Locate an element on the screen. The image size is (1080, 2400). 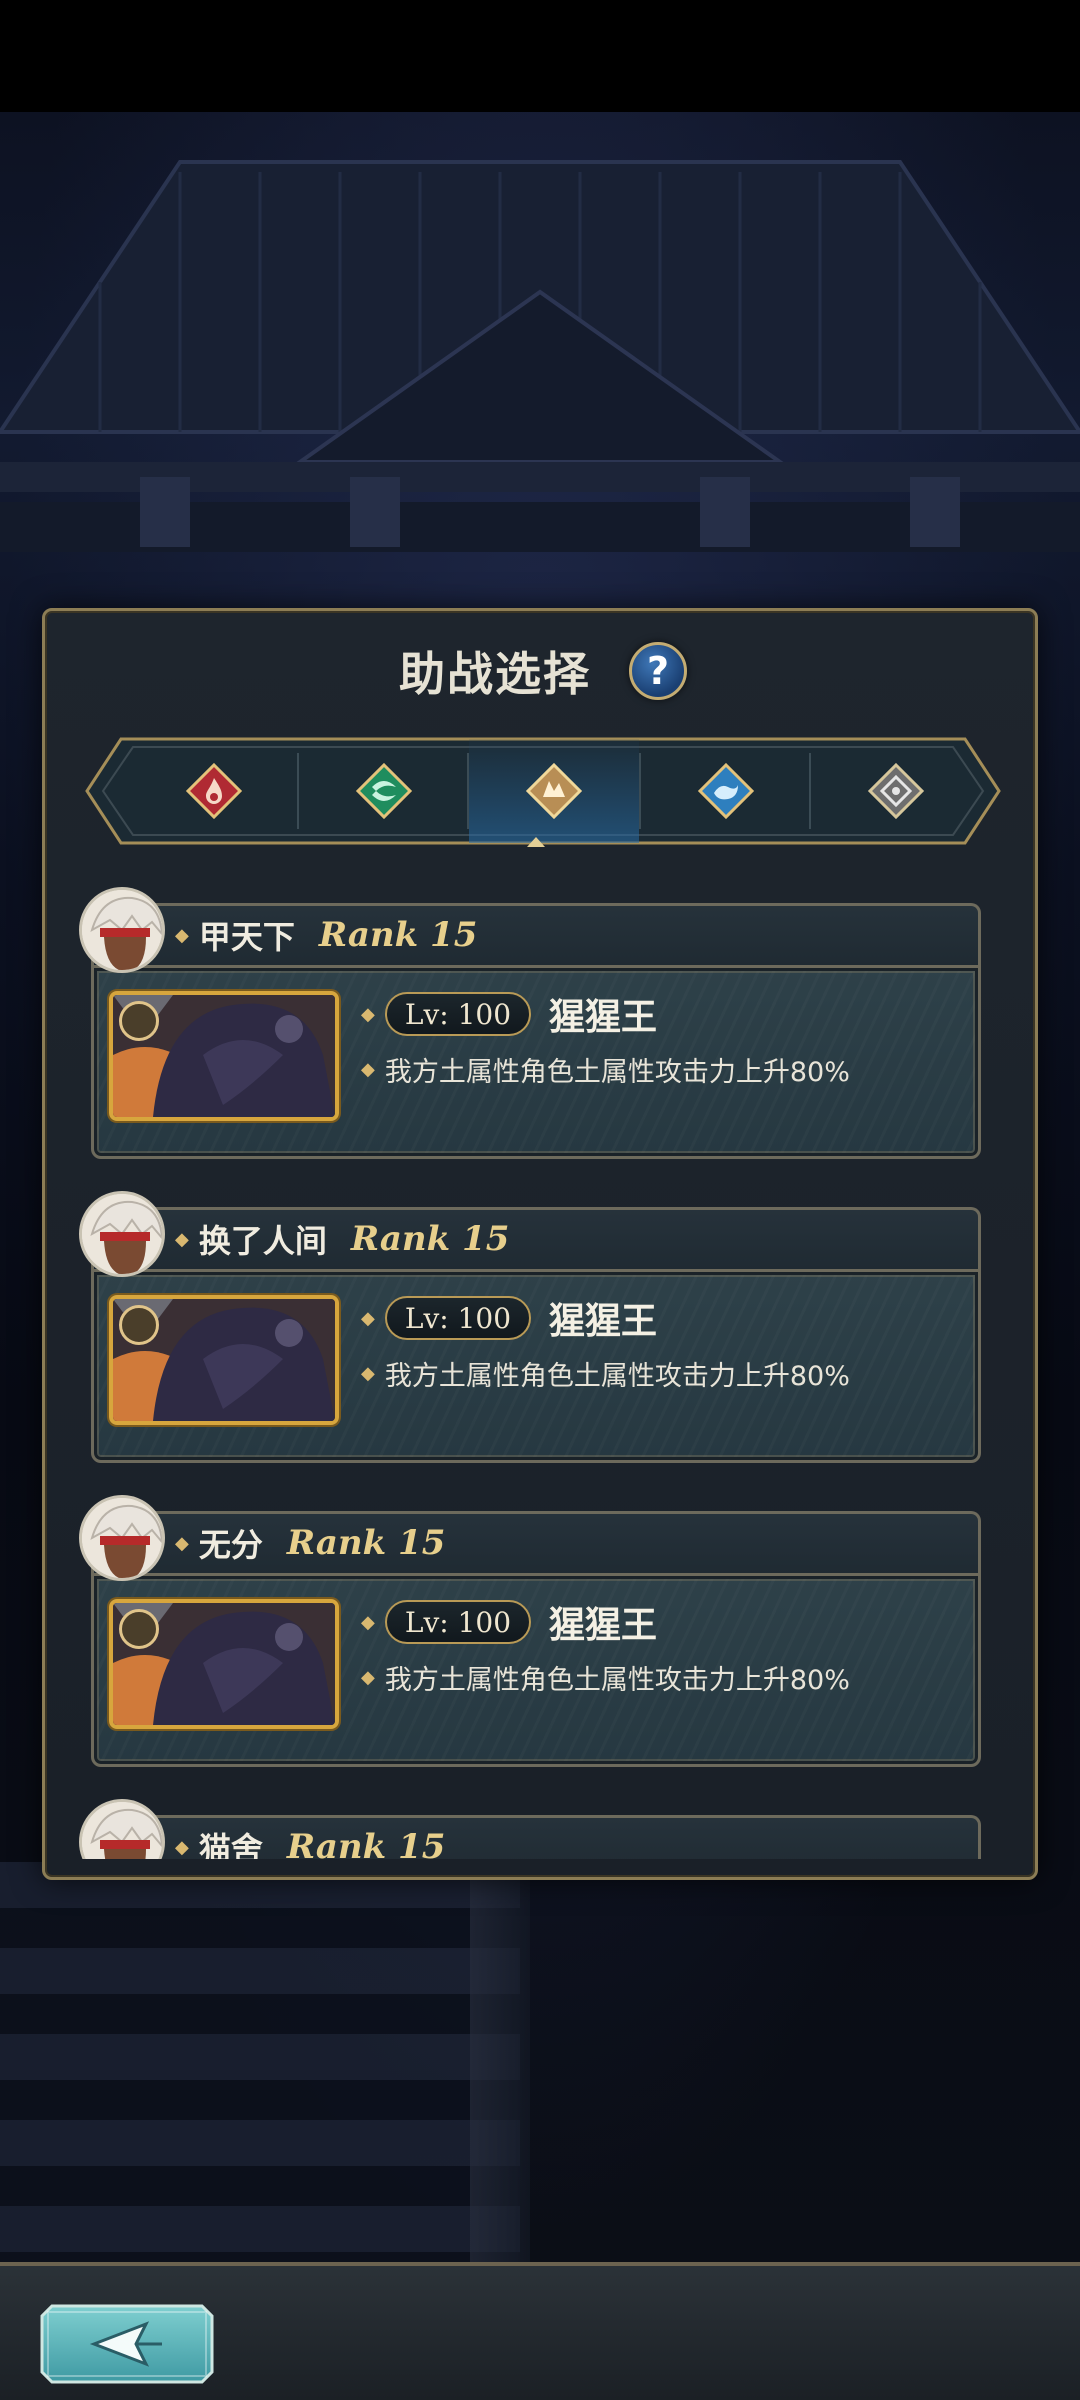
earth-element-icon is located at coordinates (554, 791).